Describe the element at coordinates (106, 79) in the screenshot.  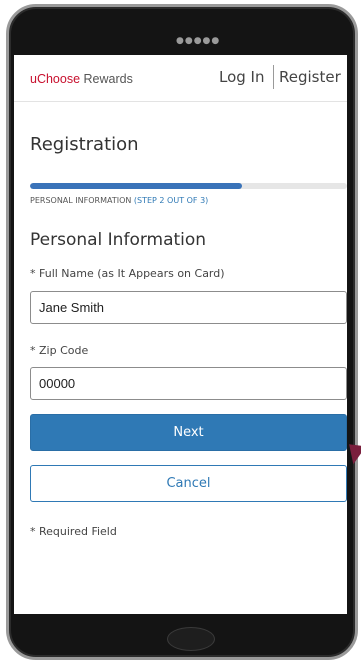
I see `brand-logo-text: Rewards` at that location.